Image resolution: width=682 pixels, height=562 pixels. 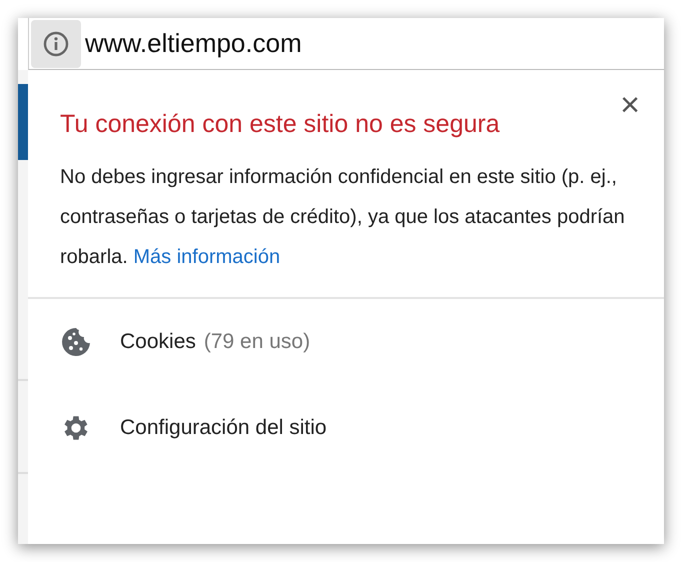 What do you see at coordinates (158, 342) in the screenshot?
I see `menu-item-label: Cookies` at bounding box center [158, 342].